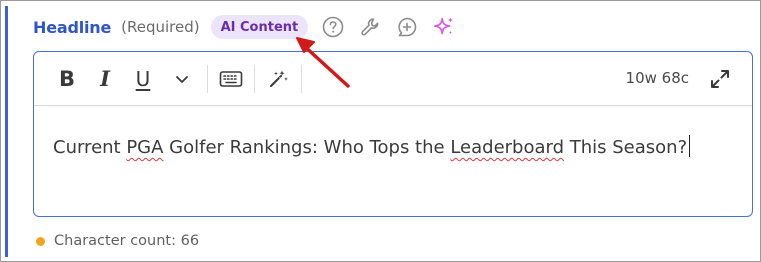 Image resolution: width=761 pixels, height=262 pixels. Describe the element at coordinates (127, 241) in the screenshot. I see `character-count-label: Character count: 66` at that location.